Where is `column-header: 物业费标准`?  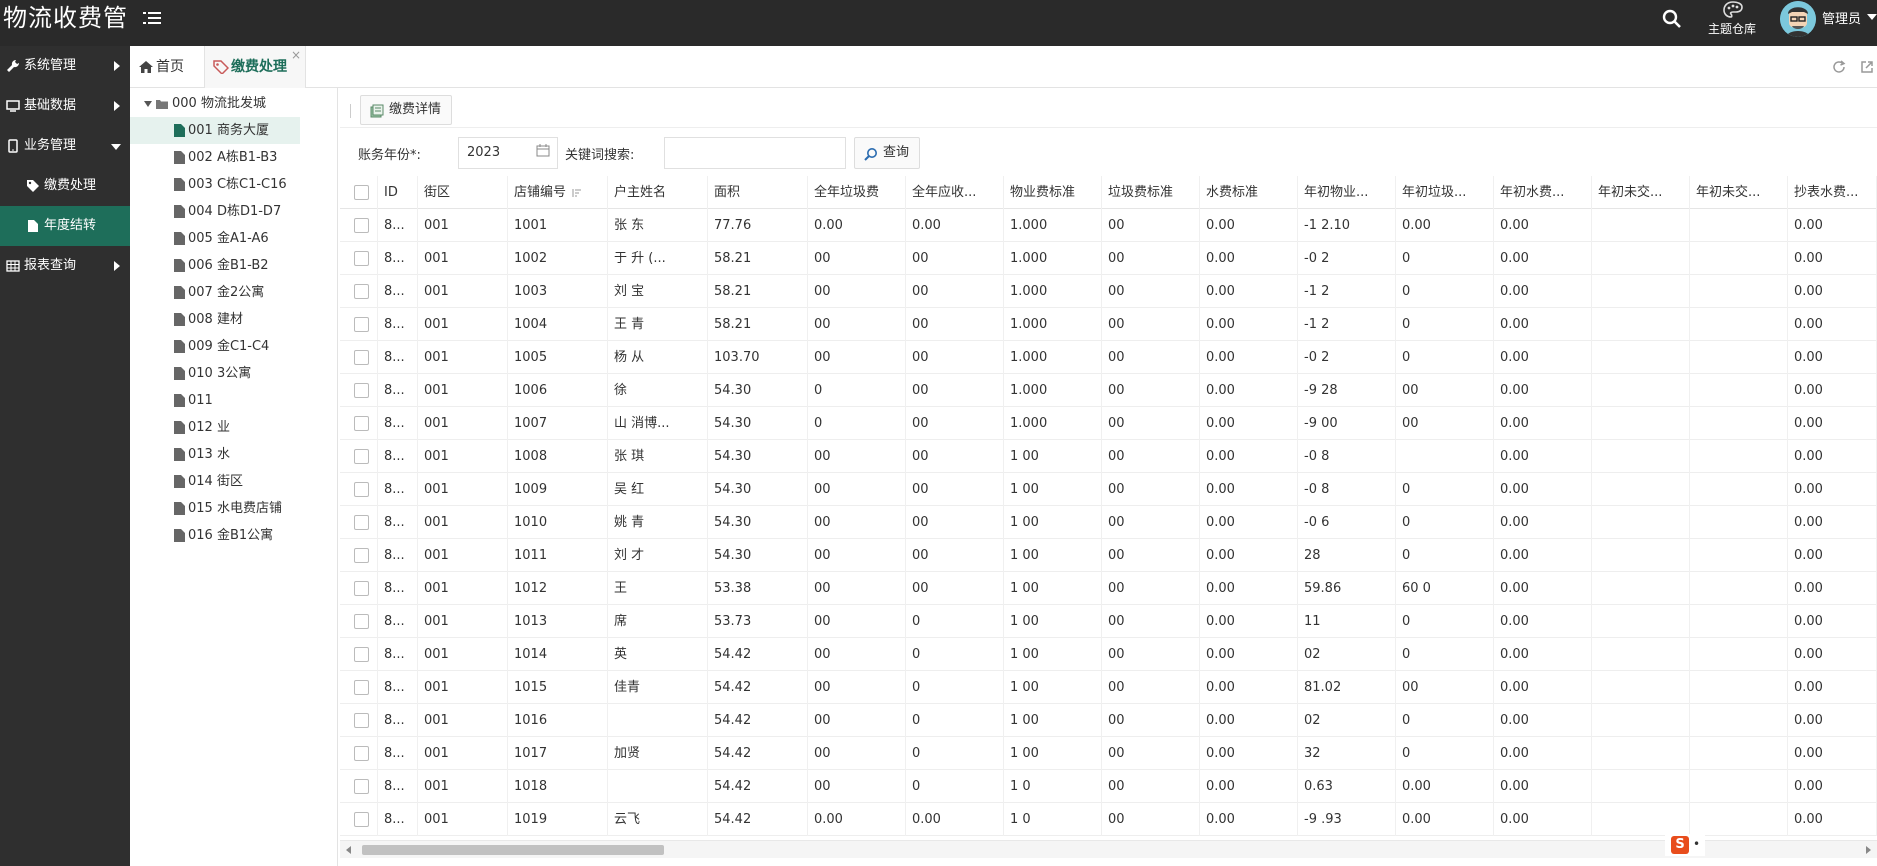
column-header: 物业费标准 is located at coordinates (1053, 192).